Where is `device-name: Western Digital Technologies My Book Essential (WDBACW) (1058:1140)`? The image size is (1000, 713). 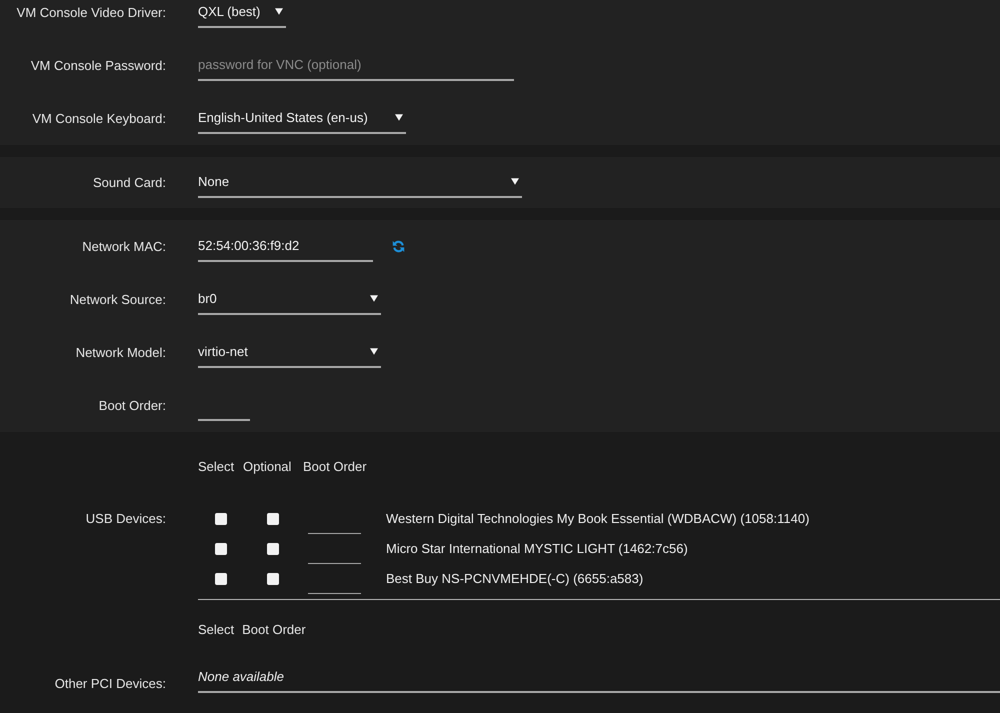
device-name: Western Digital Technologies My Book Essential (WDBACW) (1058:1140) is located at coordinates (598, 519).